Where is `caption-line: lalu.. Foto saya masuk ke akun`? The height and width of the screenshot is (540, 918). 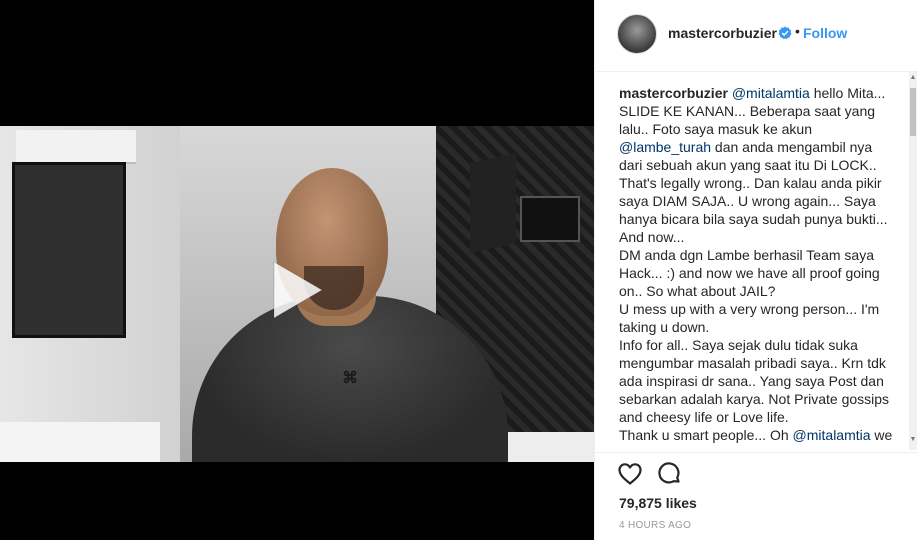
caption-line: lalu.. Foto saya masuk ke akun is located at coordinates (715, 129).